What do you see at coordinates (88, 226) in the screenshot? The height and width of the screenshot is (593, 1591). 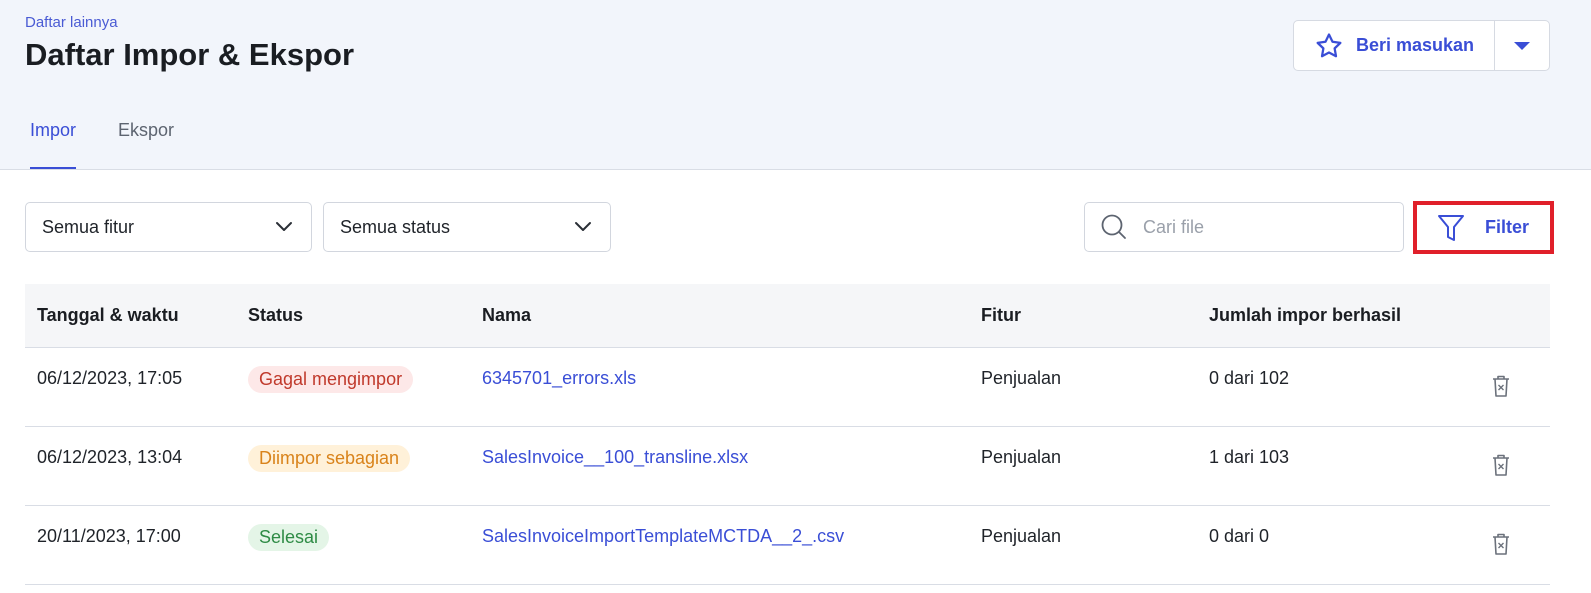 I see `feature-select-value: Semua fitur` at bounding box center [88, 226].